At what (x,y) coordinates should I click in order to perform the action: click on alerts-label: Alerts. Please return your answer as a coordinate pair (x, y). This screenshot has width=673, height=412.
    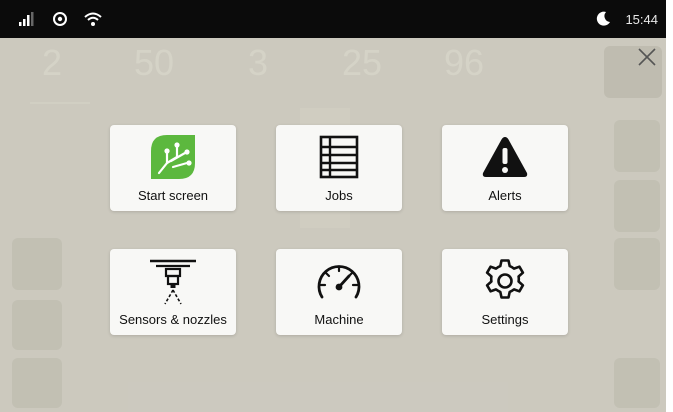
    Looking at the image, I should click on (505, 195).